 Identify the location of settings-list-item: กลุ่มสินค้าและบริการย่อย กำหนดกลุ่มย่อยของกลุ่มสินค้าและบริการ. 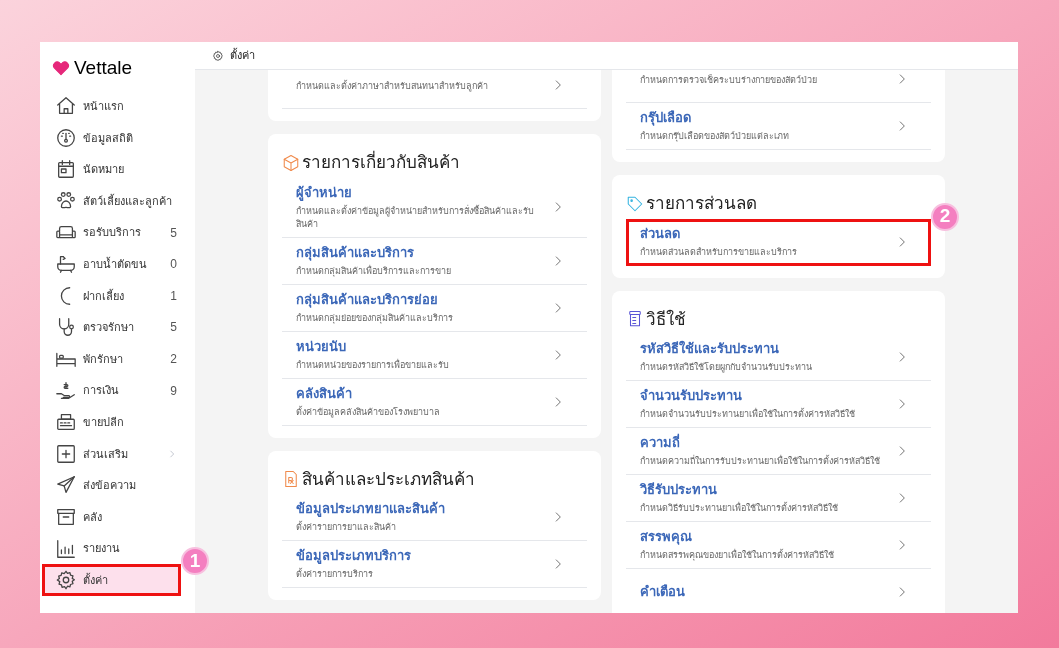
(434, 308).